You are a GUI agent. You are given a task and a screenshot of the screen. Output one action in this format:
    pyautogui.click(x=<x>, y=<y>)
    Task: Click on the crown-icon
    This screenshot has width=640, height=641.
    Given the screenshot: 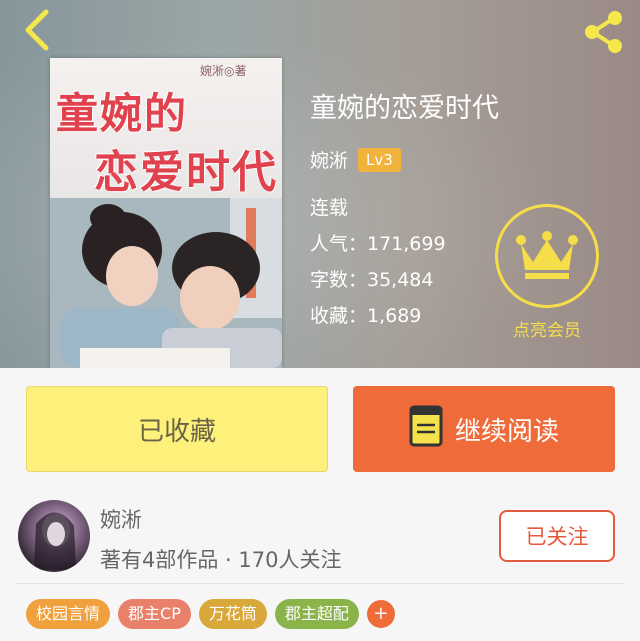 What is the action you would take?
    pyautogui.click(x=547, y=255)
    